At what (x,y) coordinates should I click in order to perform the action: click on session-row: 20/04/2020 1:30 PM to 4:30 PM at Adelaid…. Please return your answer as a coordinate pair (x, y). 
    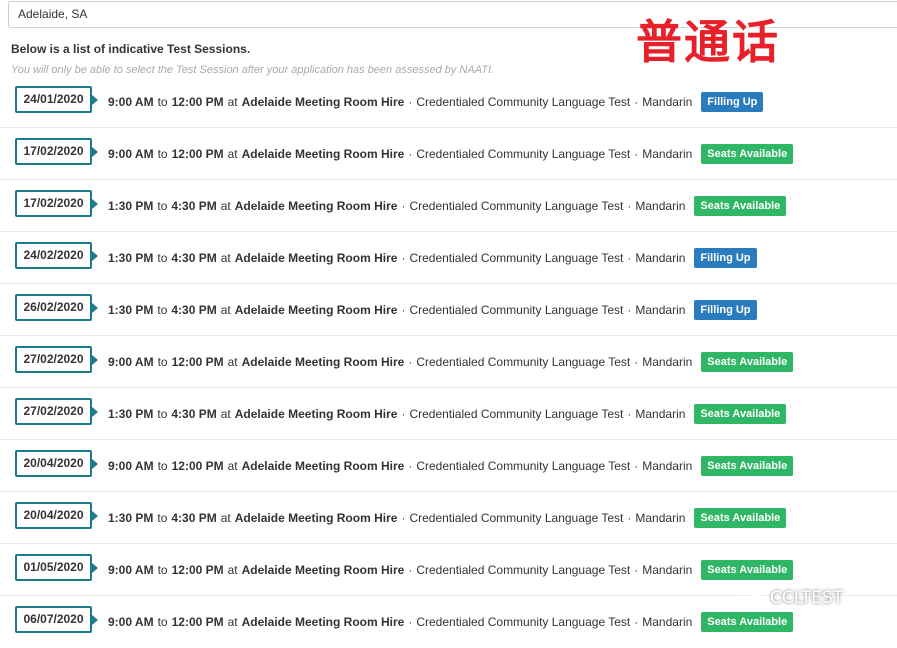
    Looking at the image, I should click on (448, 518).